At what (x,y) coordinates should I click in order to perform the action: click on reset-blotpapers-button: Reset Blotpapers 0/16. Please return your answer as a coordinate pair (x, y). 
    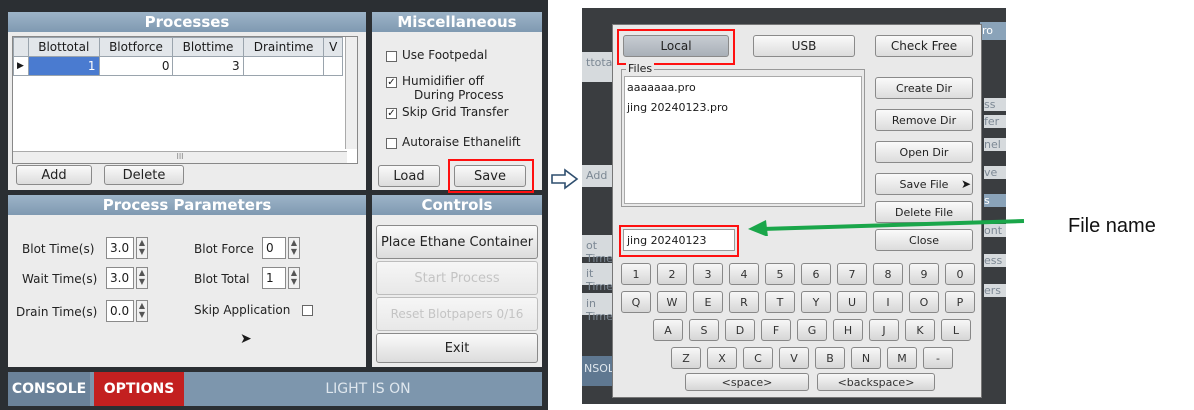
    Looking at the image, I should click on (457, 314).